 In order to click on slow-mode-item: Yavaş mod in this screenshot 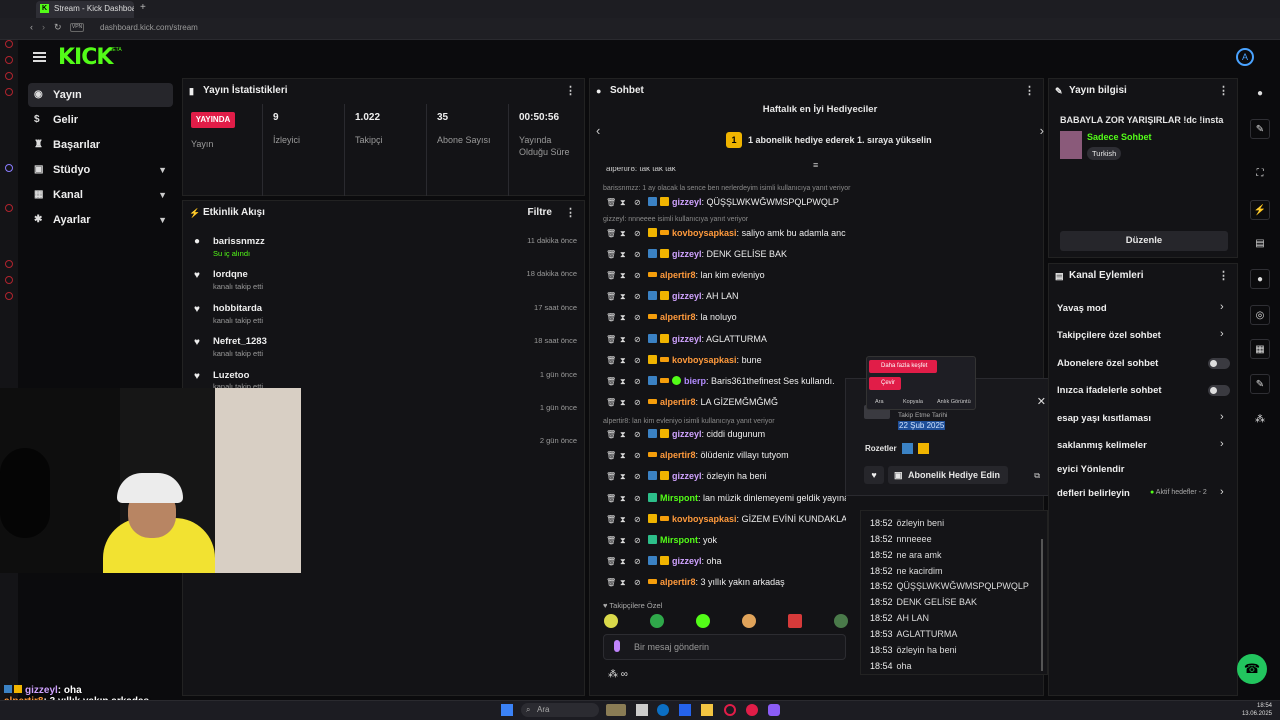, I will do `click(1082, 308)`.